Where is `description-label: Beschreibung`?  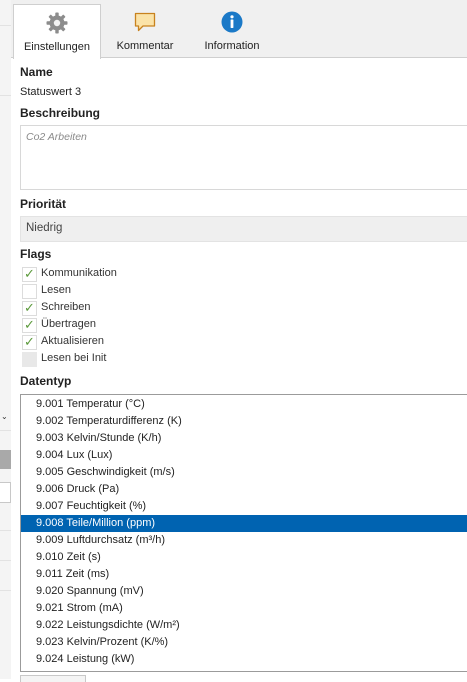
description-label: Beschreibung is located at coordinates (60, 113).